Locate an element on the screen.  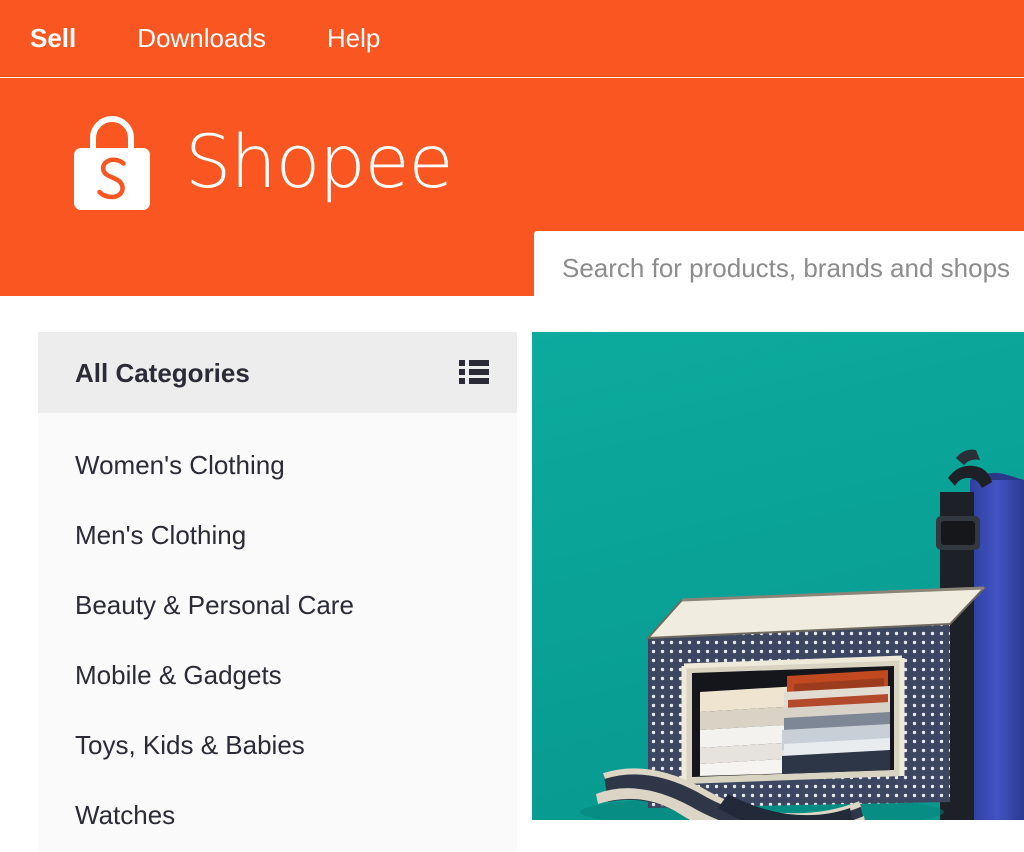
top-nav-links: Sell Downloads Help is located at coordinates (205, 38).